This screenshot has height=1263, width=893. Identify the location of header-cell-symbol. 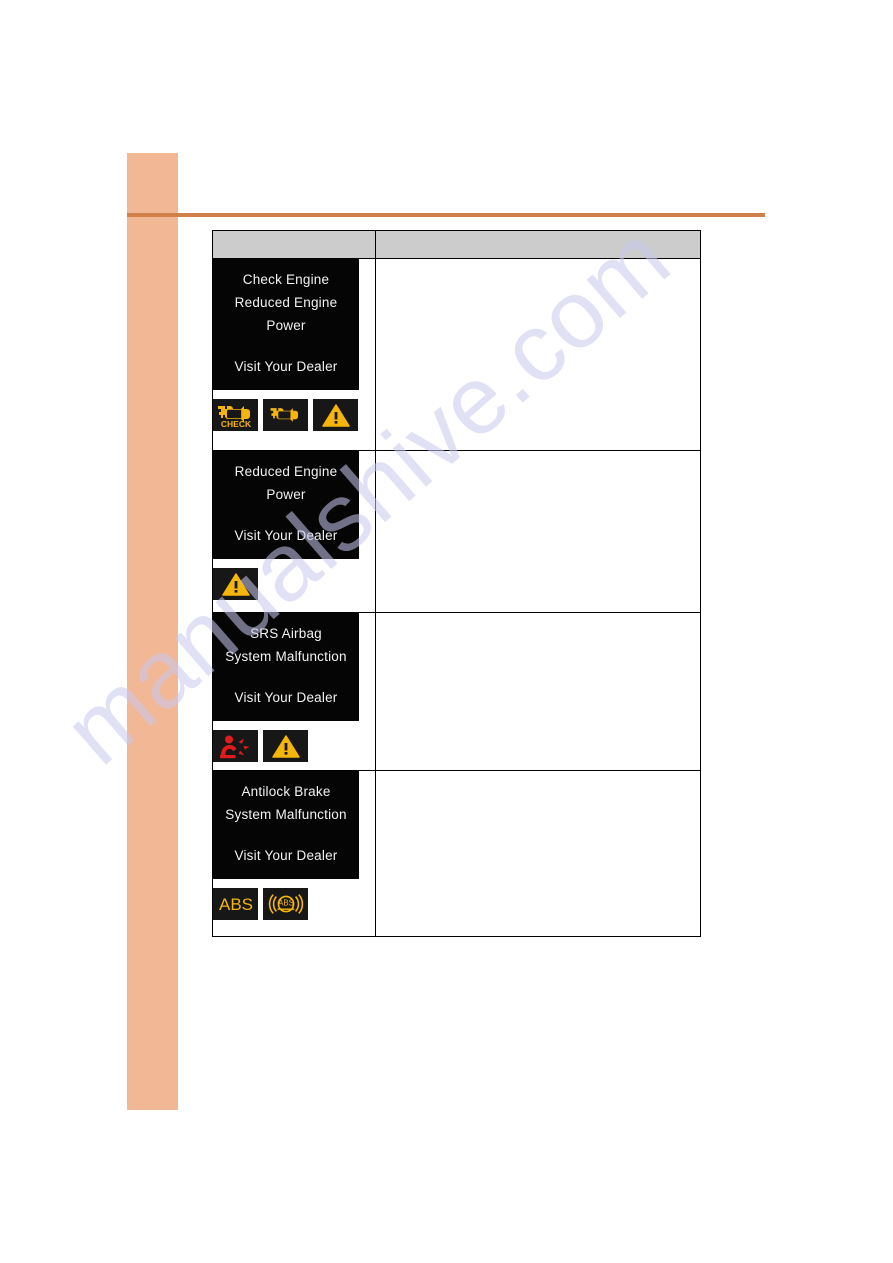
(294, 244).